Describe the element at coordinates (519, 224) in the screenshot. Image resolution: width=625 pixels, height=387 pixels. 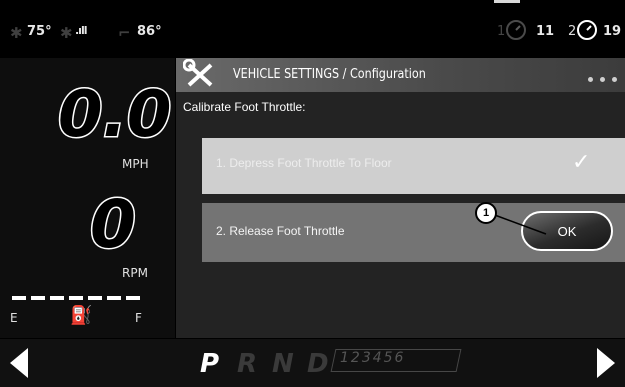
I see `callout-leader-line` at that location.